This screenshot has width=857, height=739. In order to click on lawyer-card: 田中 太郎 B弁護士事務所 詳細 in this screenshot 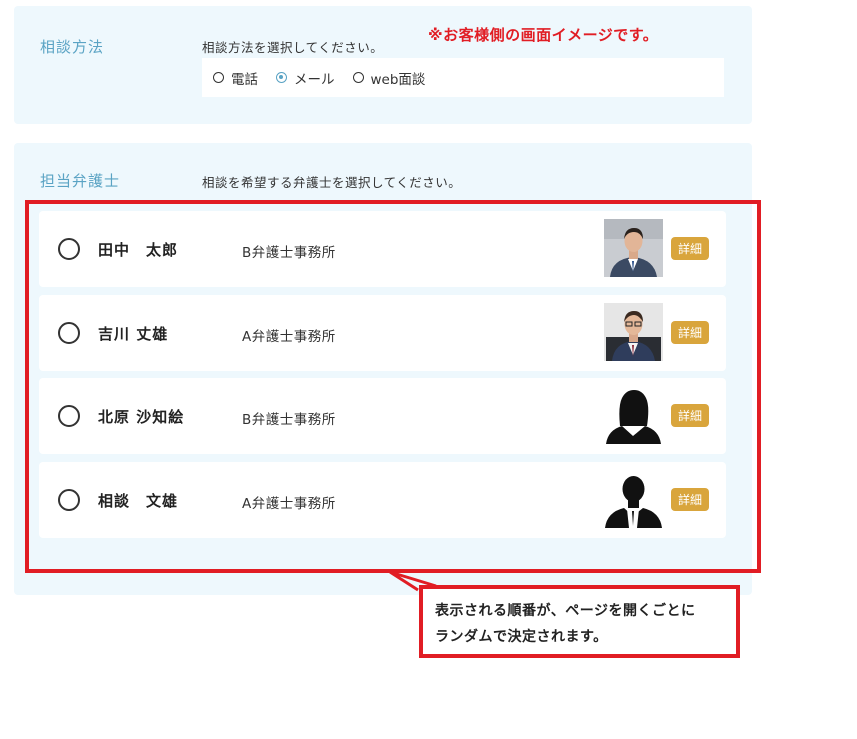, I will do `click(382, 249)`.